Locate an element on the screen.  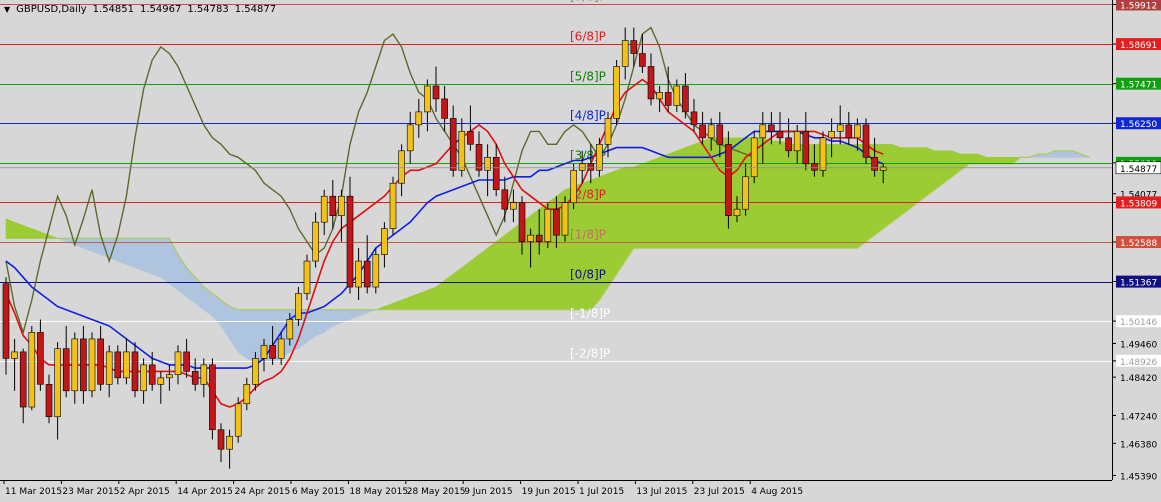
level-price-tag-label: 1.56250 is located at coordinates (1138, 125).